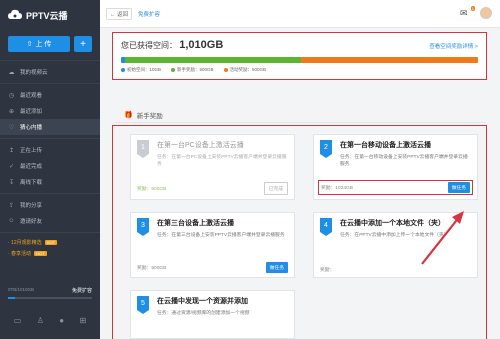 The image size is (500, 339). I want to click on legend-label: 活动奖励：500GB, so click(248, 69).